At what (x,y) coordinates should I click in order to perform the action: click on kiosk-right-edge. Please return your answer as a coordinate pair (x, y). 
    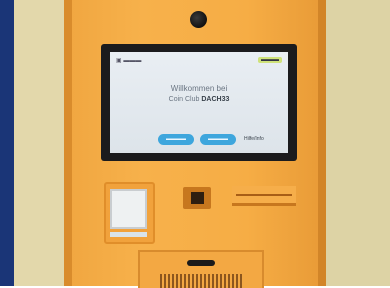
    Looking at the image, I should click on (322, 143).